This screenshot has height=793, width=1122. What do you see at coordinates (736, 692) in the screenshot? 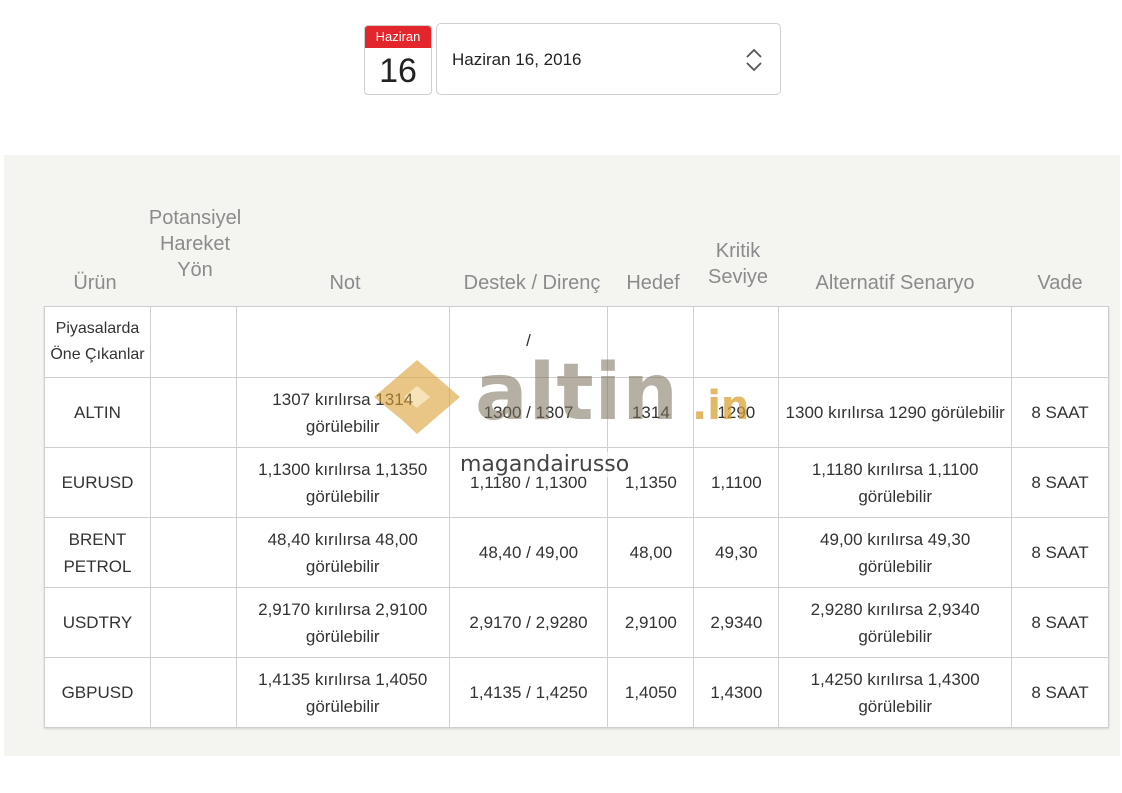
I see `cell-critical: 1,4300` at bounding box center [736, 692].